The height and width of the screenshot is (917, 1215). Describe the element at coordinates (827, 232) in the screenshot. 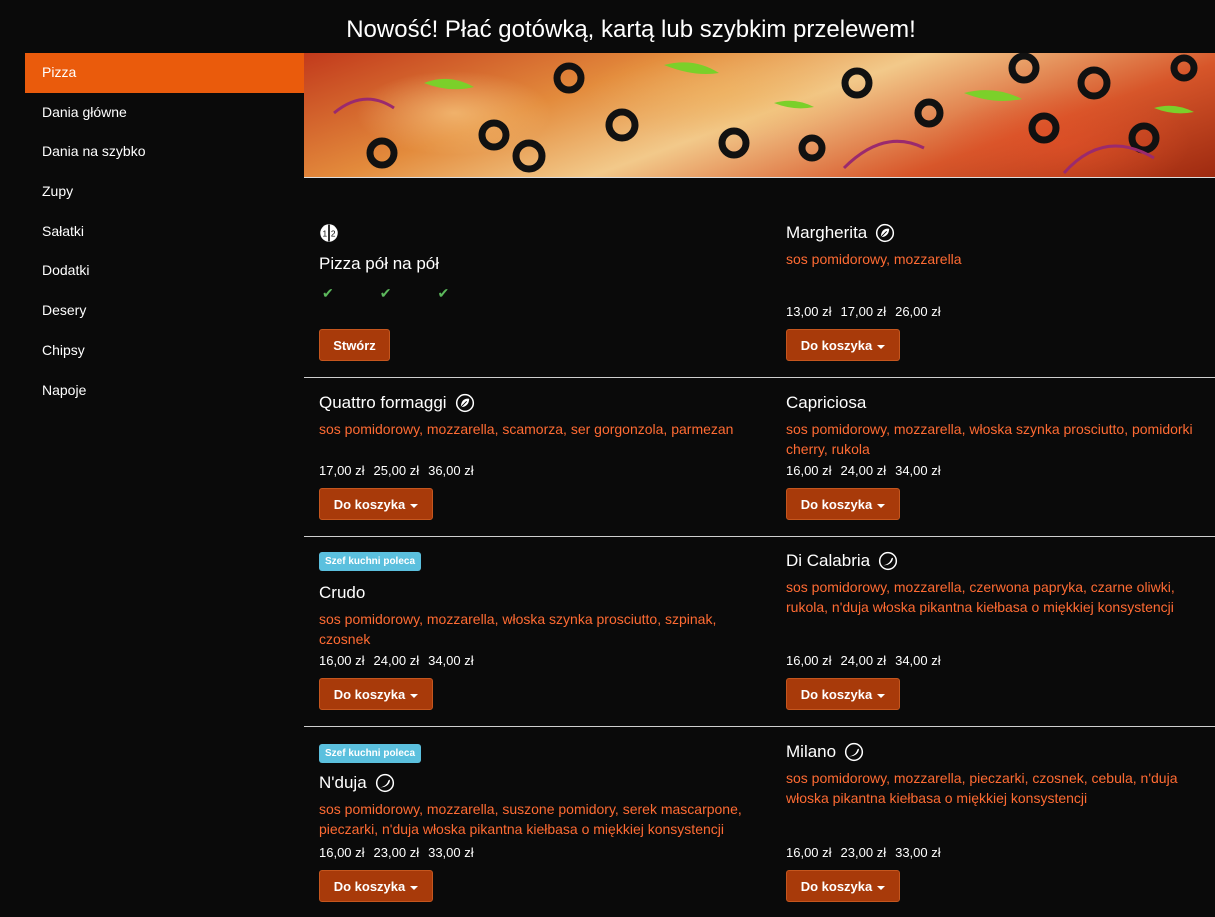

I see `product-title: Margherita` at that location.